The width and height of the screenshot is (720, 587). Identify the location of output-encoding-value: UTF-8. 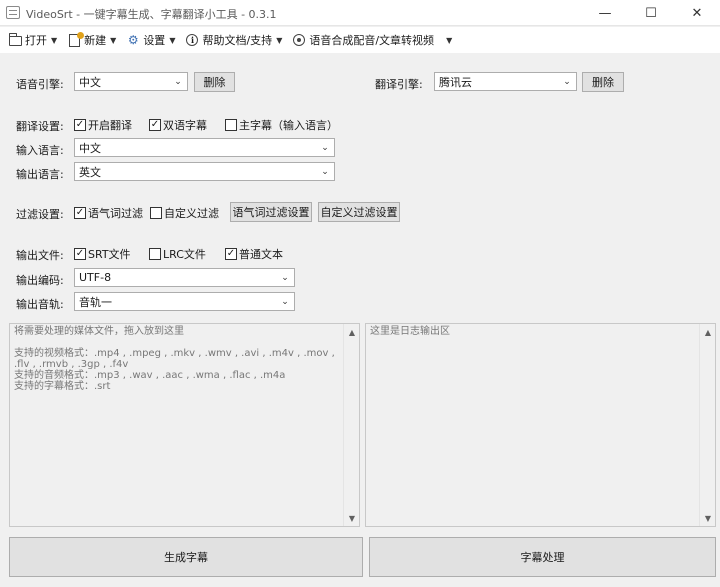
(95, 277).